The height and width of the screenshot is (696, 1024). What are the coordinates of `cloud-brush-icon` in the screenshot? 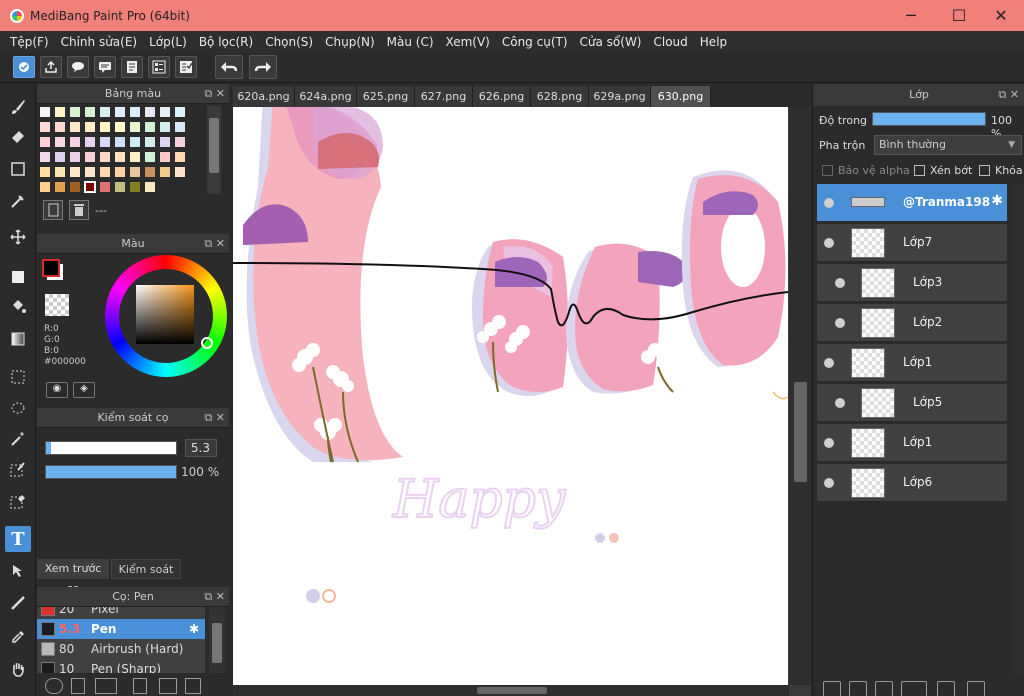 It's located at (54, 686).